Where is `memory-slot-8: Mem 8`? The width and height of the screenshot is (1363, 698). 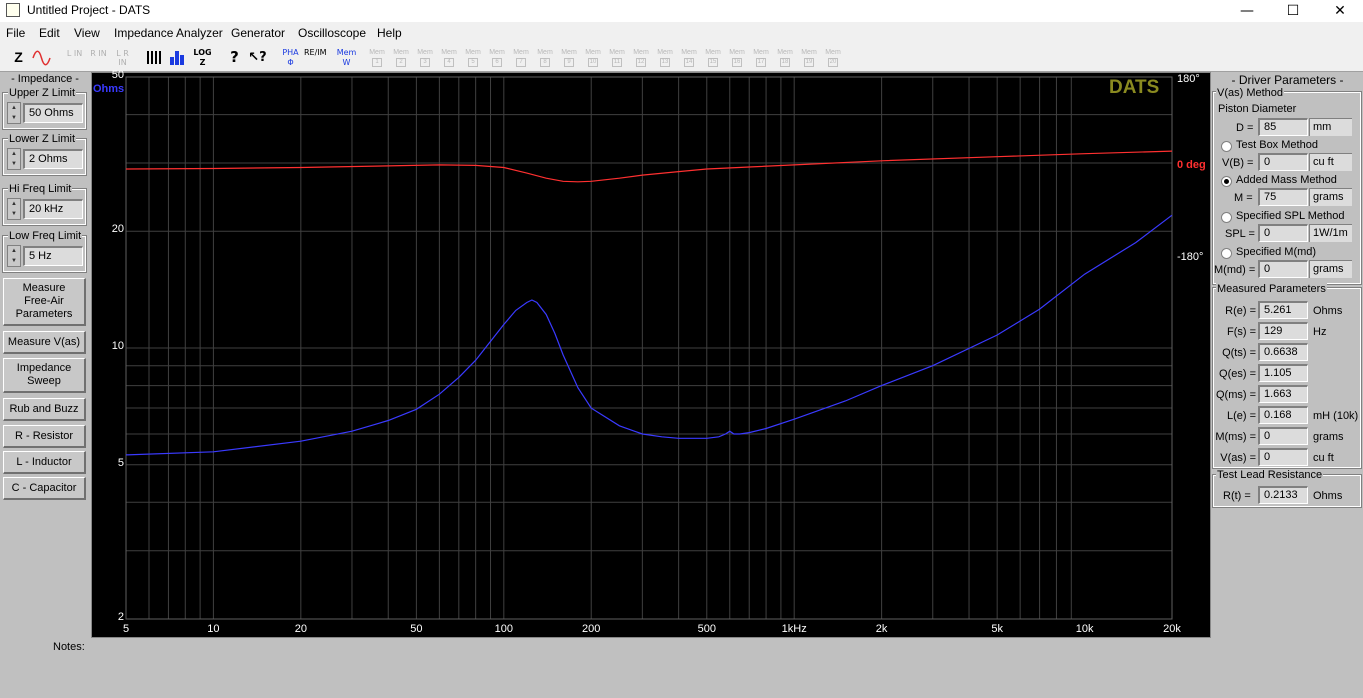 memory-slot-8: Mem 8 is located at coordinates (545, 58).